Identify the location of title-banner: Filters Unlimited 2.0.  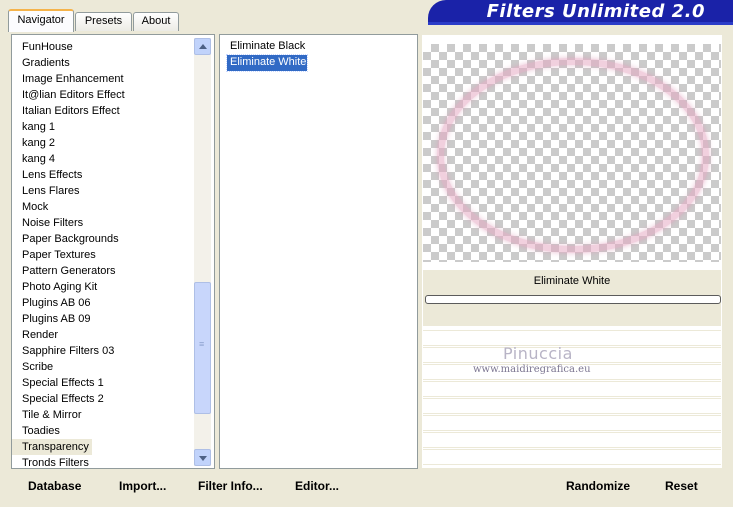
(580, 12).